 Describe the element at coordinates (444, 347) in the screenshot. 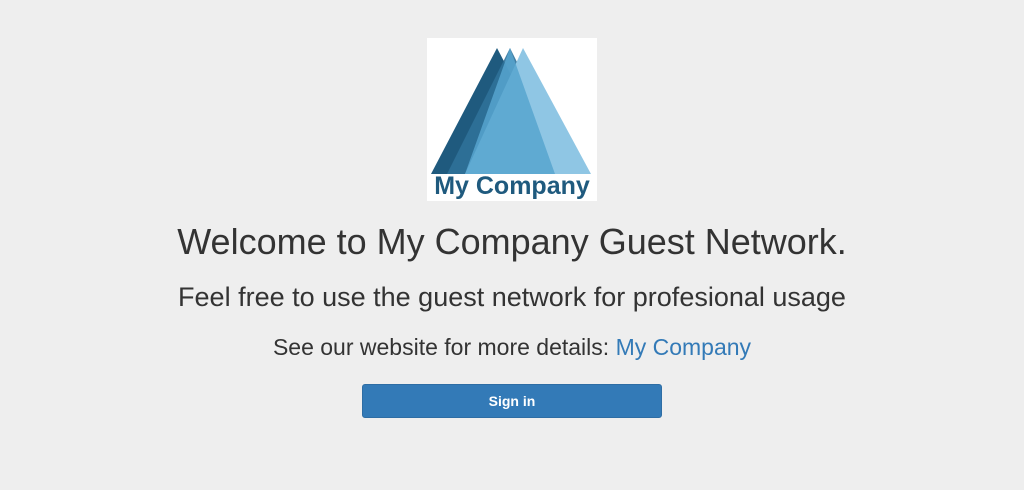

I see `details-prefix: See our website for more details:` at that location.